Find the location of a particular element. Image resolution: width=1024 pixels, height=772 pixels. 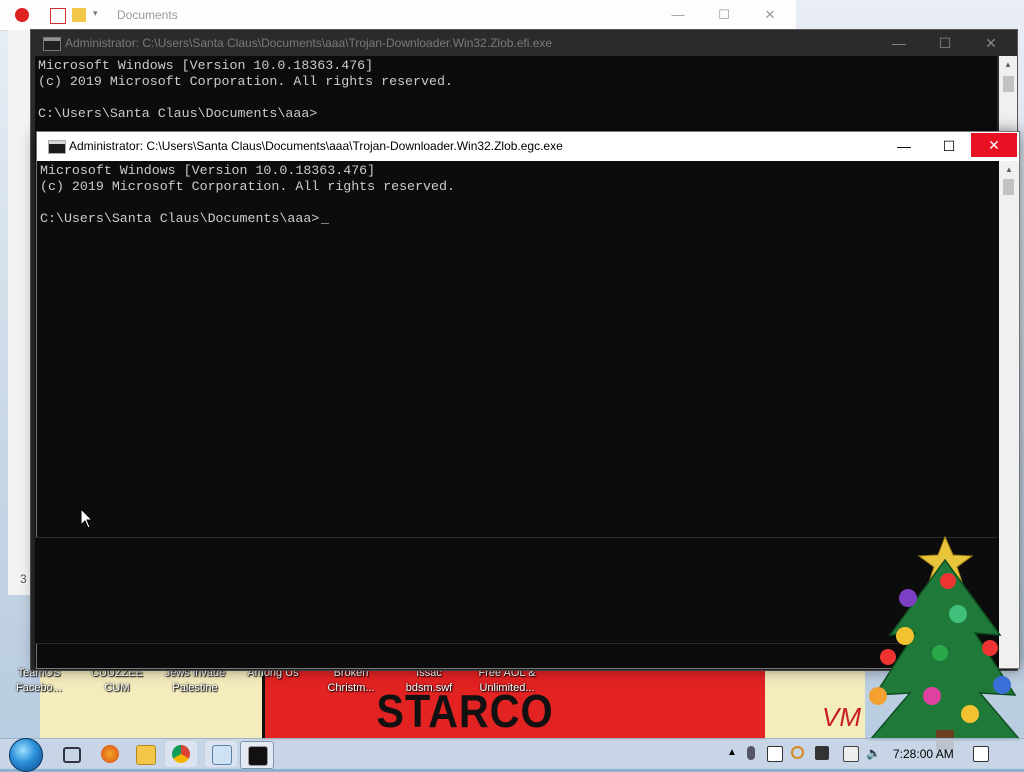

chevron-down-icon: ▾ is located at coordinates (100, 15).